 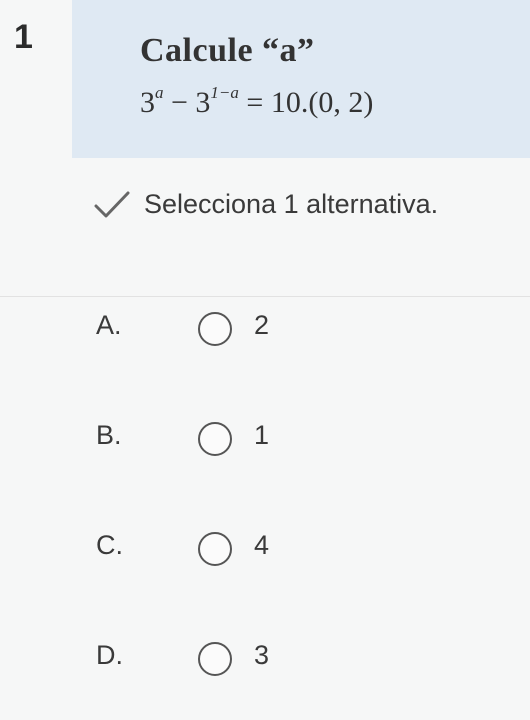 I want to click on question-number: 1, so click(x=23, y=37).